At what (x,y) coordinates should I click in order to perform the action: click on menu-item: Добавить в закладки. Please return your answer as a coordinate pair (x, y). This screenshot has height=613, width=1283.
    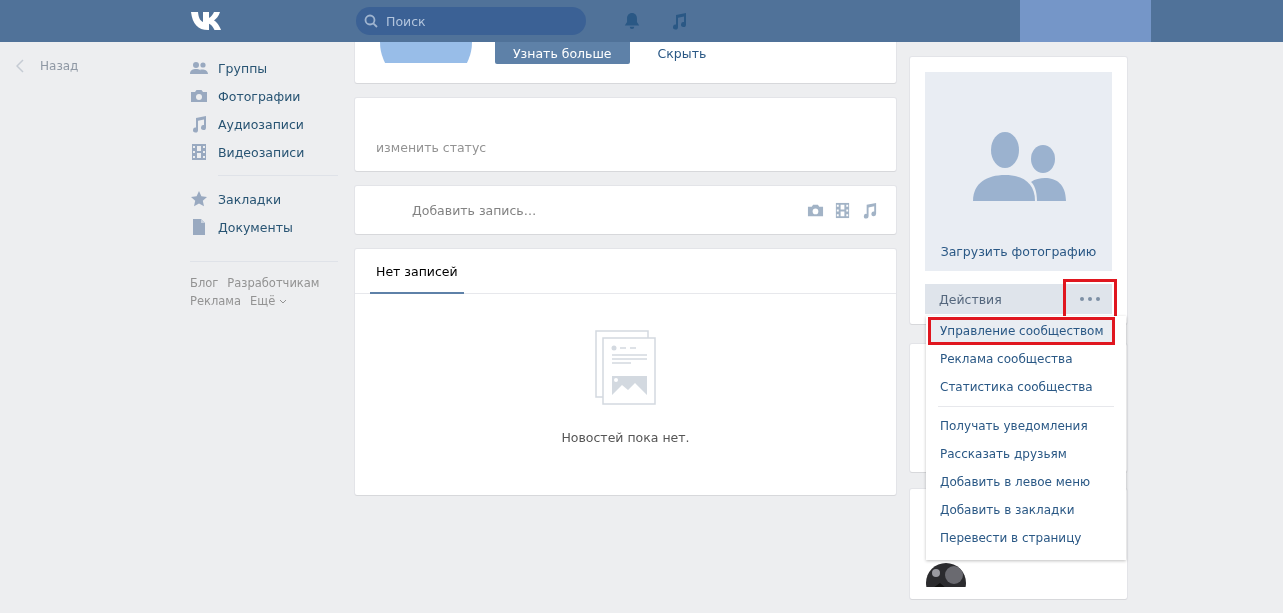
    Looking at the image, I should click on (1026, 510).